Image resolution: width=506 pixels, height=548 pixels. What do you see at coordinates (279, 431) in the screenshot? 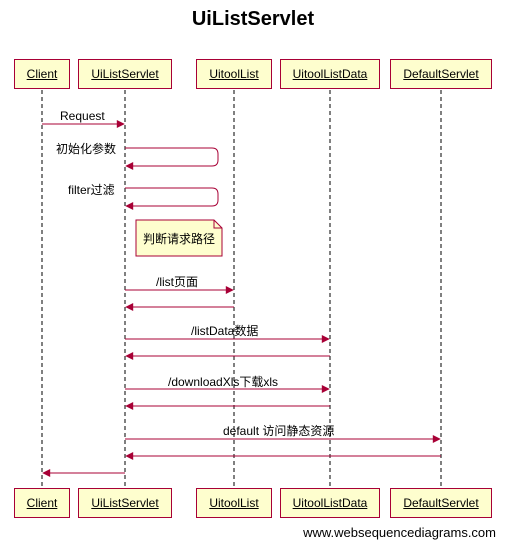
I see `message-label-default: default 访问静态资源` at bounding box center [279, 431].